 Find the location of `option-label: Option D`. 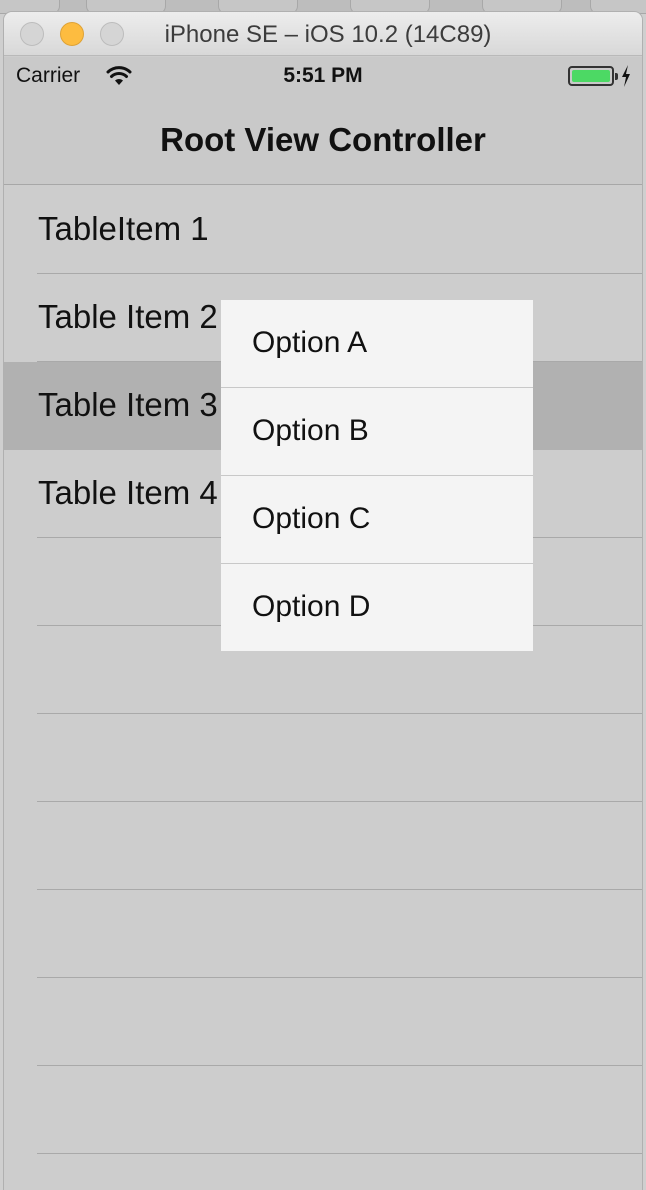

option-label: Option D is located at coordinates (311, 606).